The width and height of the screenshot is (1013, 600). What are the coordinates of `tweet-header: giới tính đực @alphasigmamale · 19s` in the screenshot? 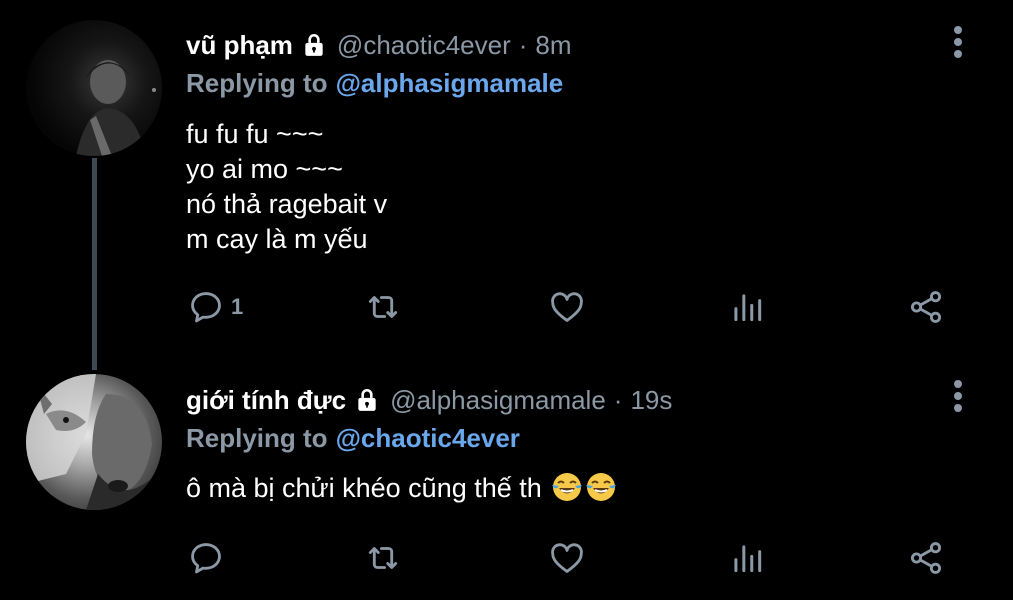 It's located at (429, 400).